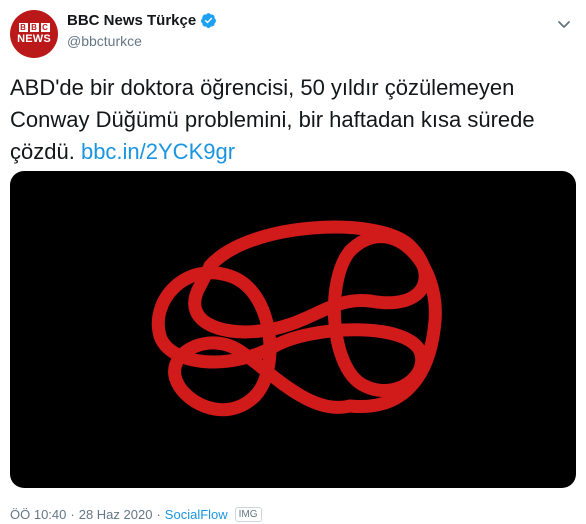  What do you see at coordinates (131, 20) in the screenshot?
I see `display-name: BBC News Türkçe` at bounding box center [131, 20].